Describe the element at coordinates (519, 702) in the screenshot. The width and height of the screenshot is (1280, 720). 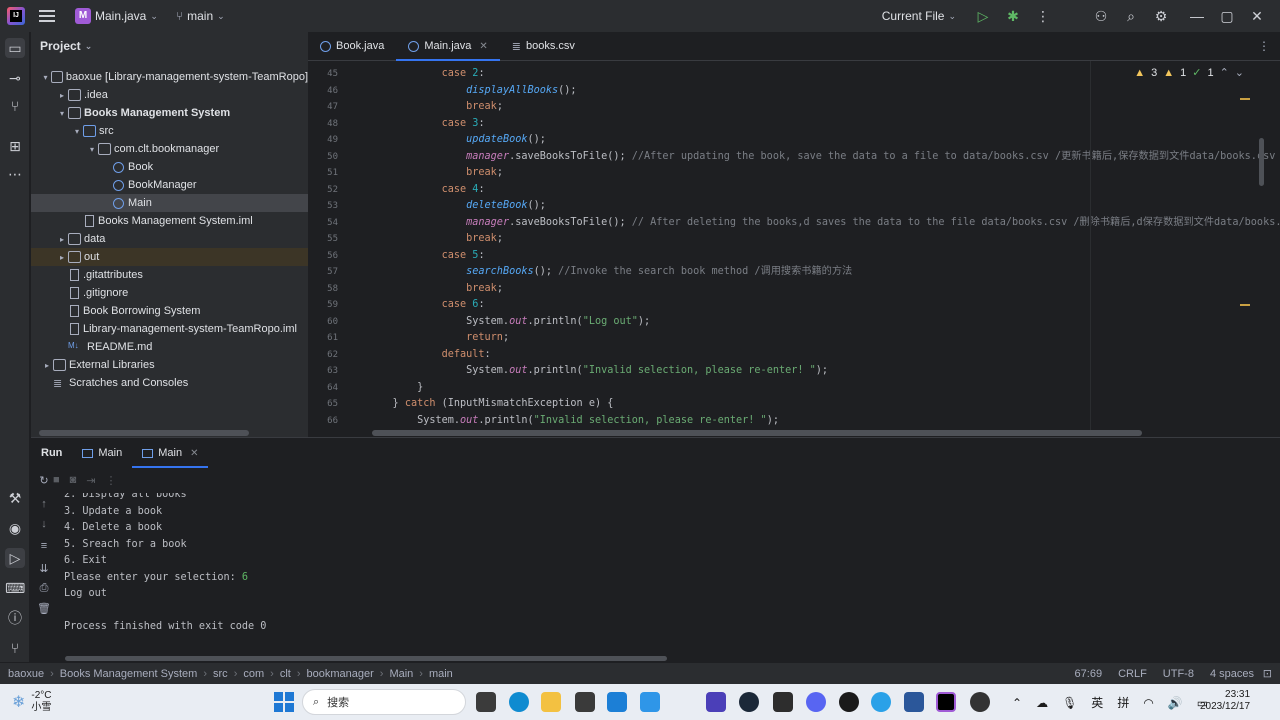
I see `edge-browser-icon` at that location.